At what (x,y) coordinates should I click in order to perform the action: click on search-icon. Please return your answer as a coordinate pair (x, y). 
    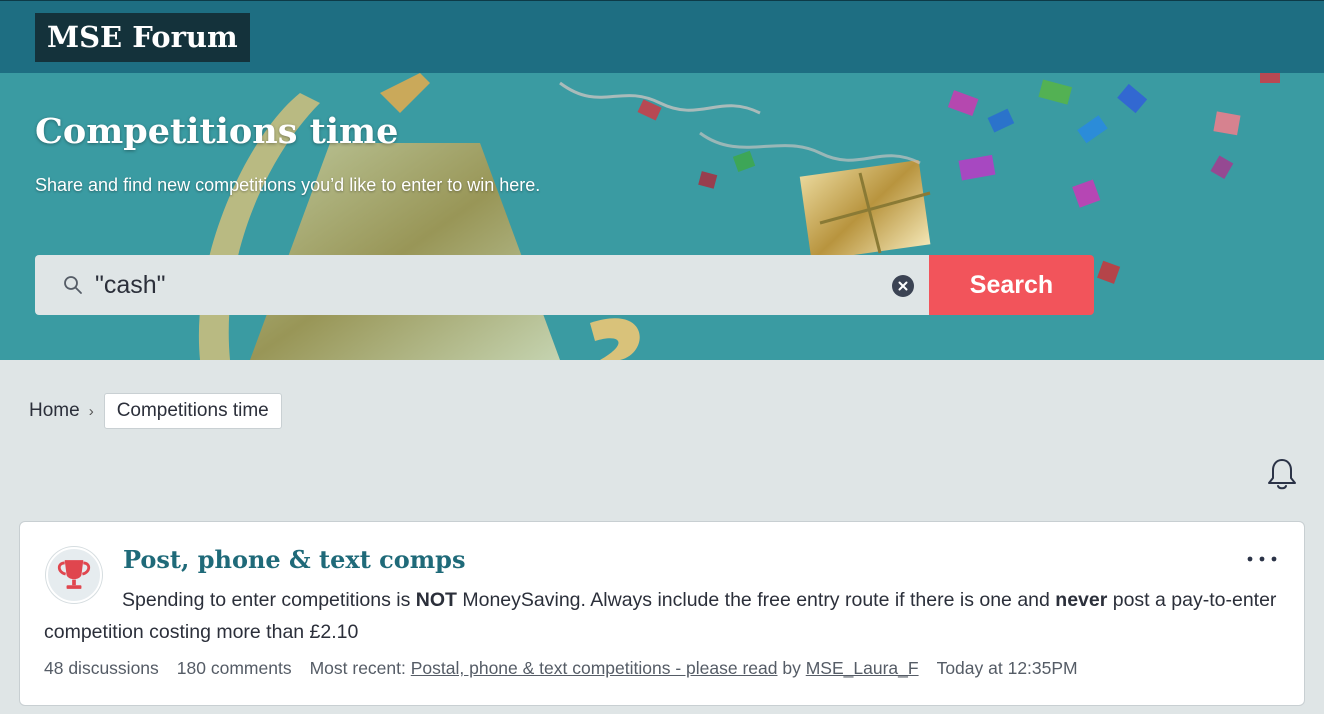
    Looking at the image, I should click on (73, 285).